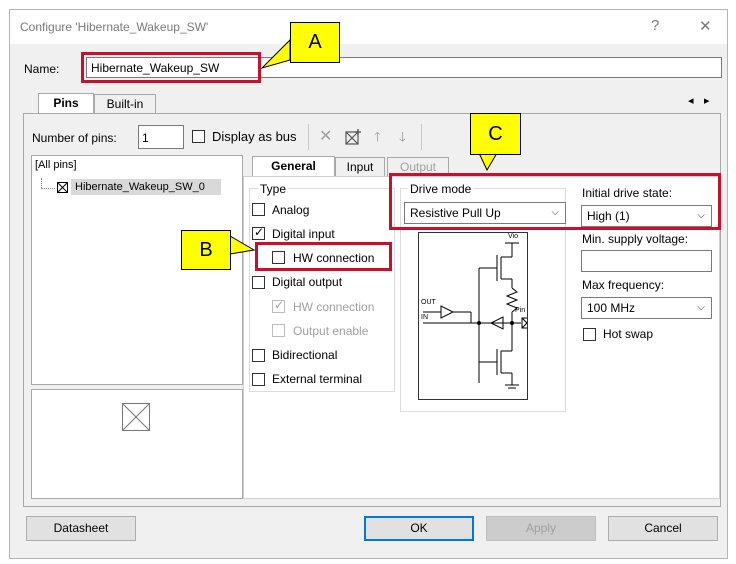  What do you see at coordinates (315, 42) in the screenshot?
I see `callout-a: A` at bounding box center [315, 42].